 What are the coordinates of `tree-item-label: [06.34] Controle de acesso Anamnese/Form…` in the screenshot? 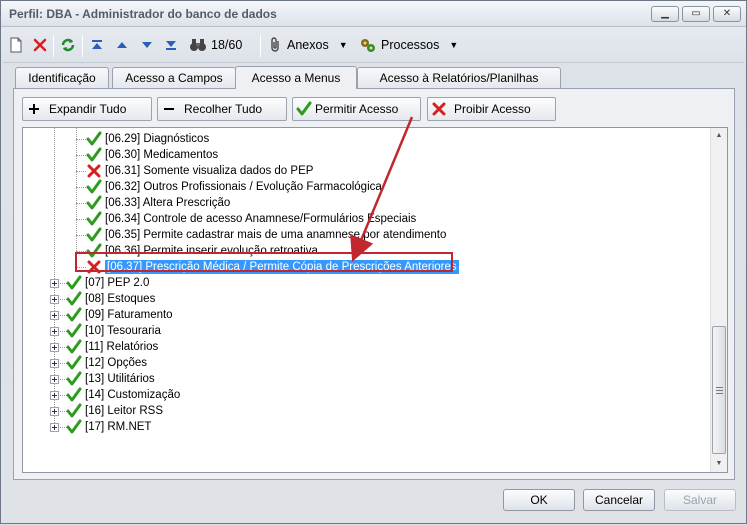 It's located at (261, 219).